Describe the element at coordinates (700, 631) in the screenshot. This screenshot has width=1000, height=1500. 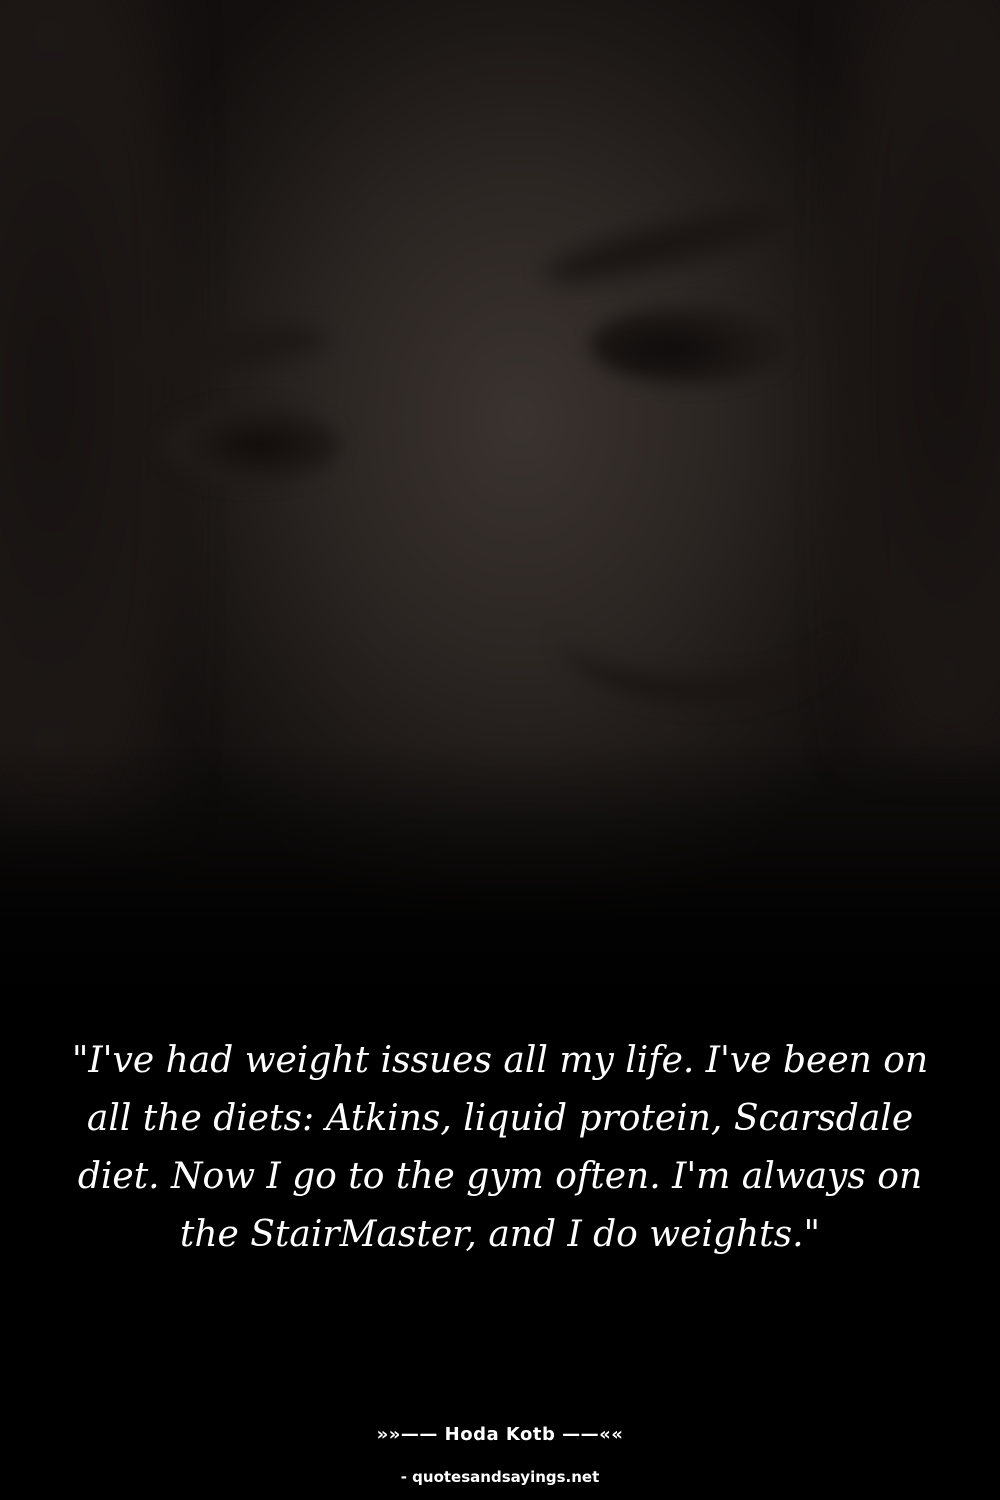
I see `photo-smile` at that location.